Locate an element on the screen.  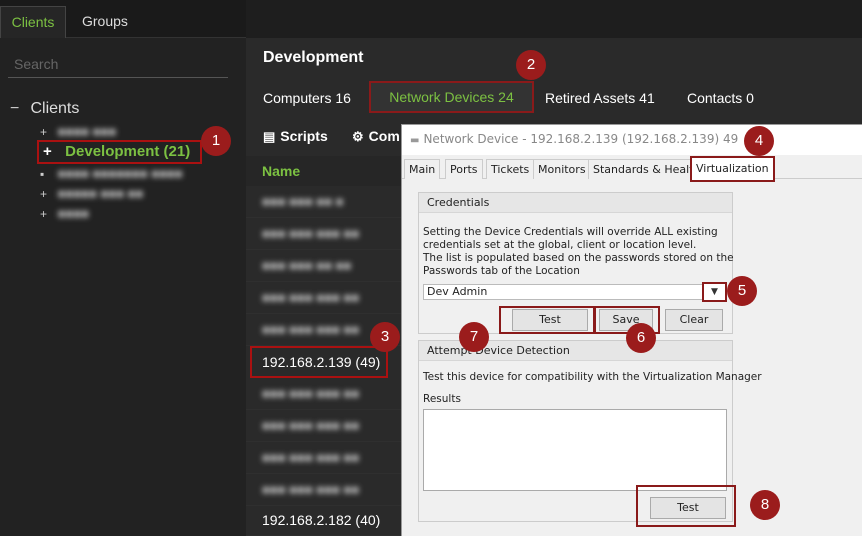
commands-button: ⚙ Com is located at coordinates (376, 136).